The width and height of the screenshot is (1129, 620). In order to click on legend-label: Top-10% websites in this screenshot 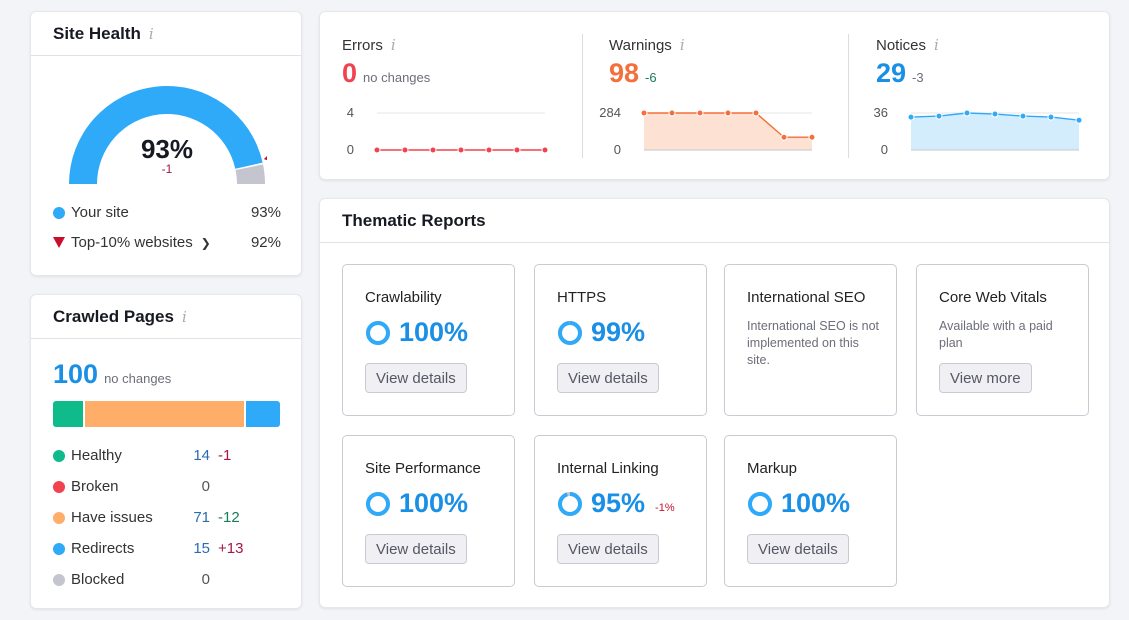, I will do `click(132, 242)`.